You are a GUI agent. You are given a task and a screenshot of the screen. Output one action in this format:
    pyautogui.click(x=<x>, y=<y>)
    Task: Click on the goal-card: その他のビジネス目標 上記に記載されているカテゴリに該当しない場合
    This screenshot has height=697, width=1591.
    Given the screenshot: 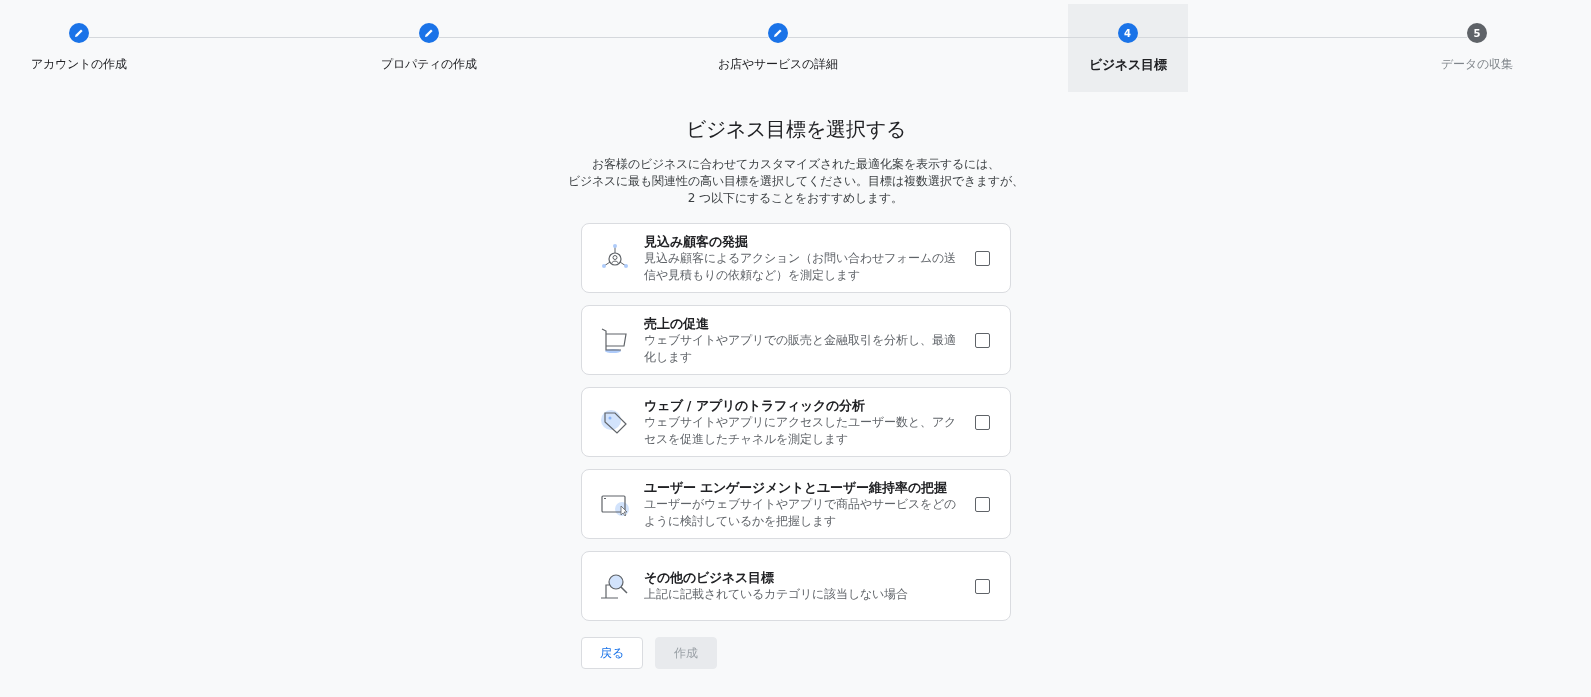 What is the action you would take?
    pyautogui.click(x=795, y=586)
    